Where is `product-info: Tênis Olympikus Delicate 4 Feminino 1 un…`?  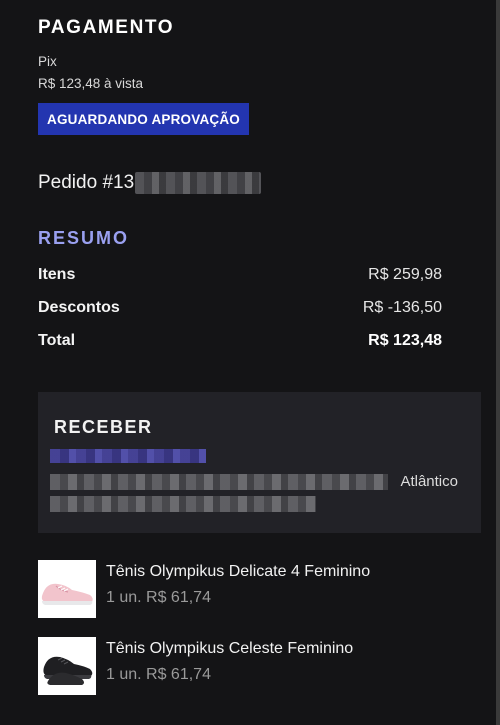 product-info: Tênis Olympikus Delicate 4 Feminino 1 un… is located at coordinates (238, 585).